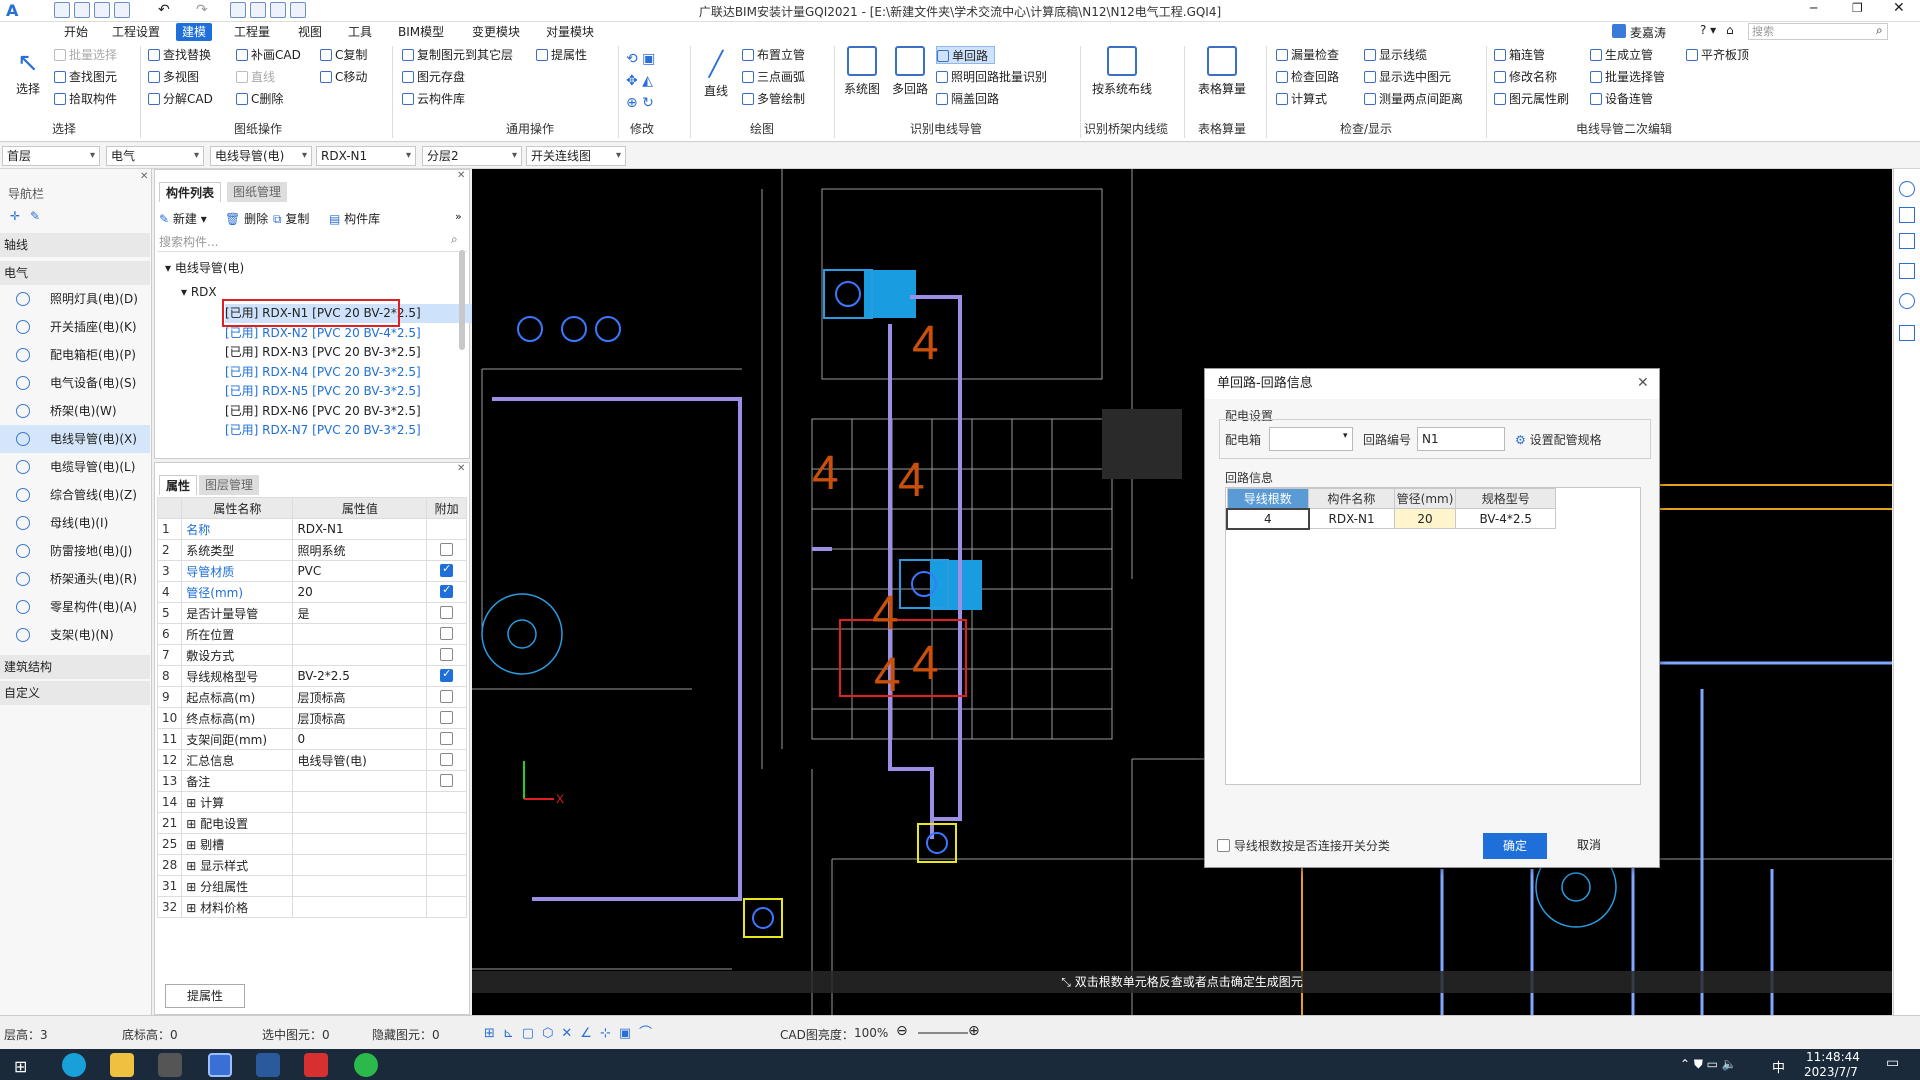 Image resolution: width=1920 pixels, height=1080 pixels. What do you see at coordinates (75, 355) in the screenshot?
I see `nav-item: 配电箱柜(电)(P)` at bounding box center [75, 355].